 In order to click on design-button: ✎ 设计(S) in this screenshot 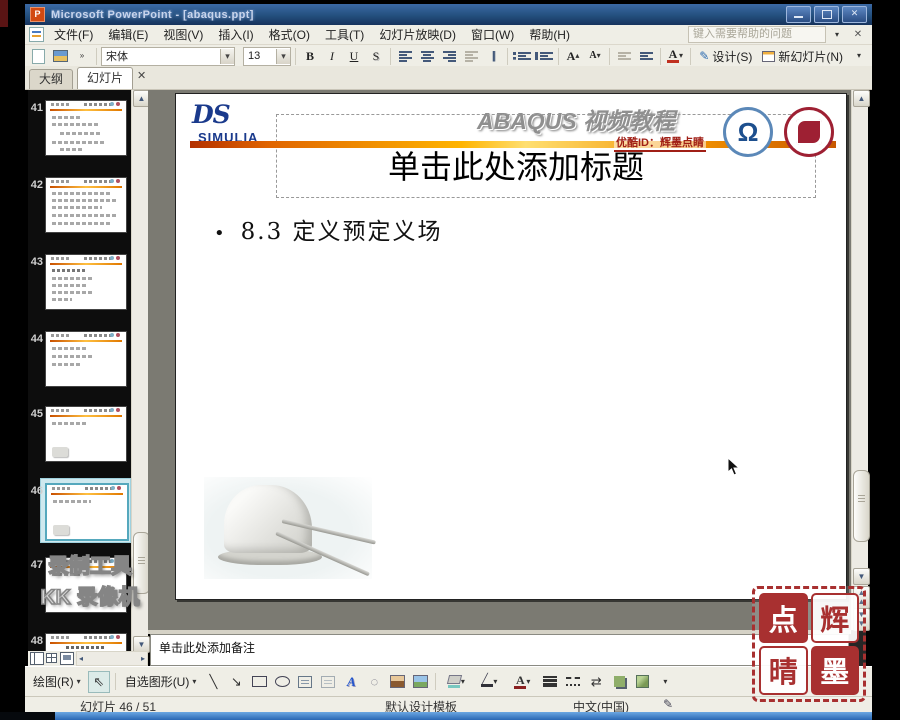, I will do `click(725, 56)`.